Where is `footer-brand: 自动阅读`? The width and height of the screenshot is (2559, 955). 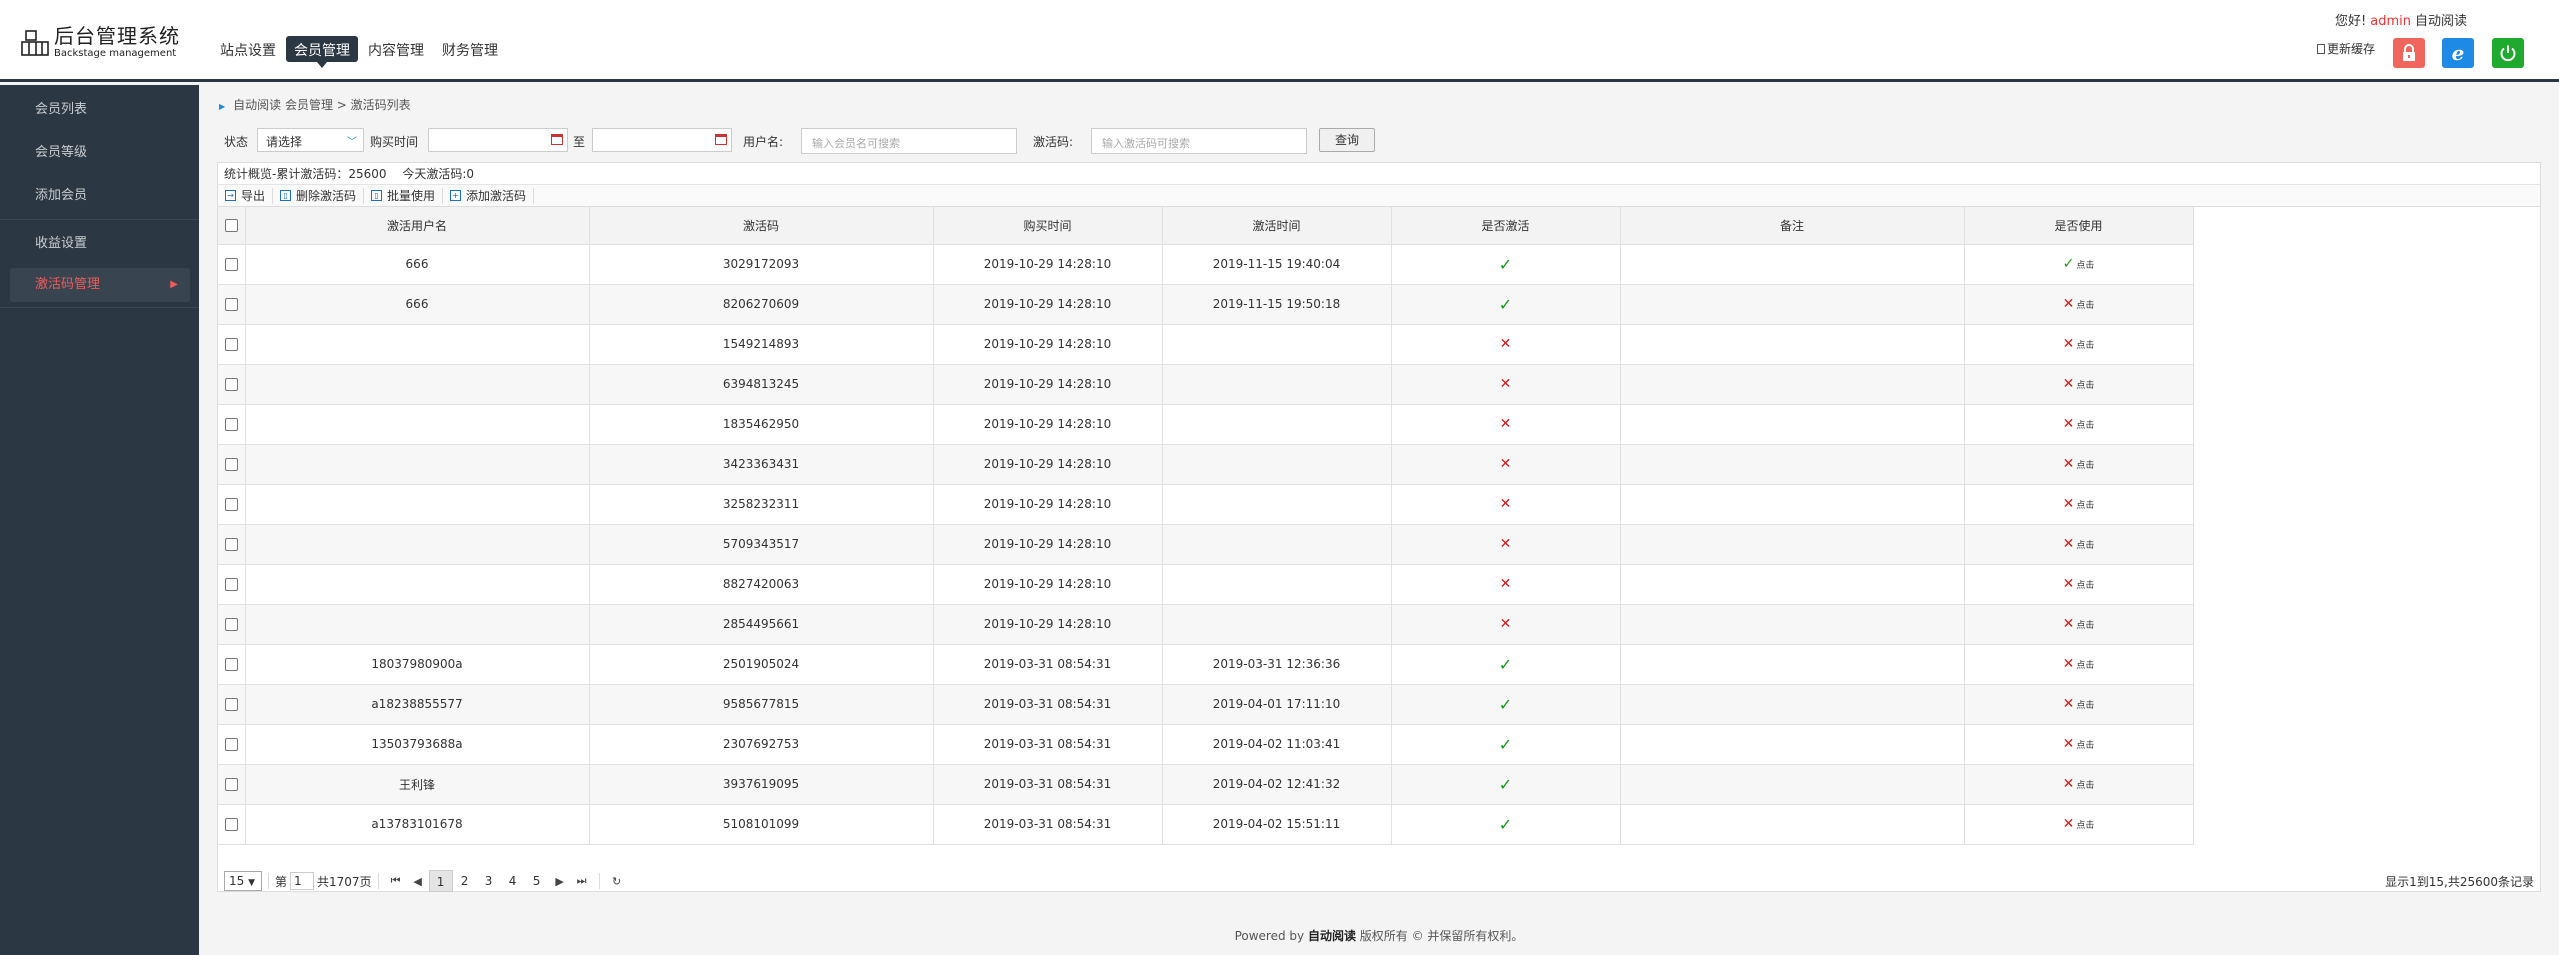
footer-brand: 自动阅读 is located at coordinates (1332, 936).